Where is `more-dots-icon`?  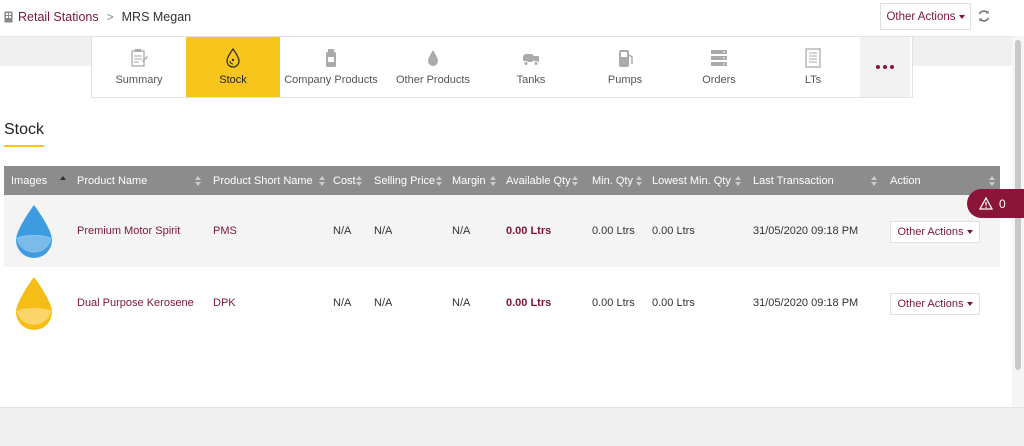
more-dots-icon is located at coordinates (885, 67).